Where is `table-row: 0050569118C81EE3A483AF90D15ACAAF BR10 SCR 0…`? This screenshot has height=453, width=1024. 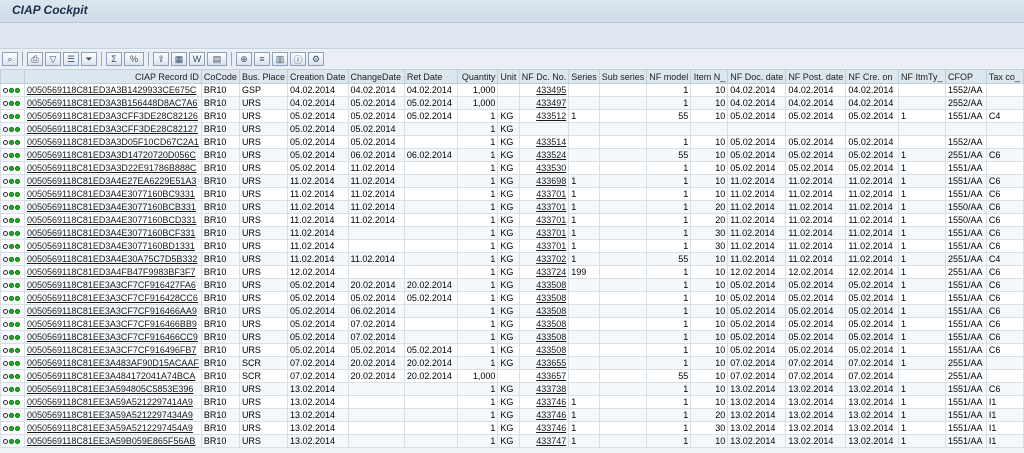
table-row: 0050569118C81EE3A483AF90D15ACAAF BR10 SCR 0… is located at coordinates (512, 363).